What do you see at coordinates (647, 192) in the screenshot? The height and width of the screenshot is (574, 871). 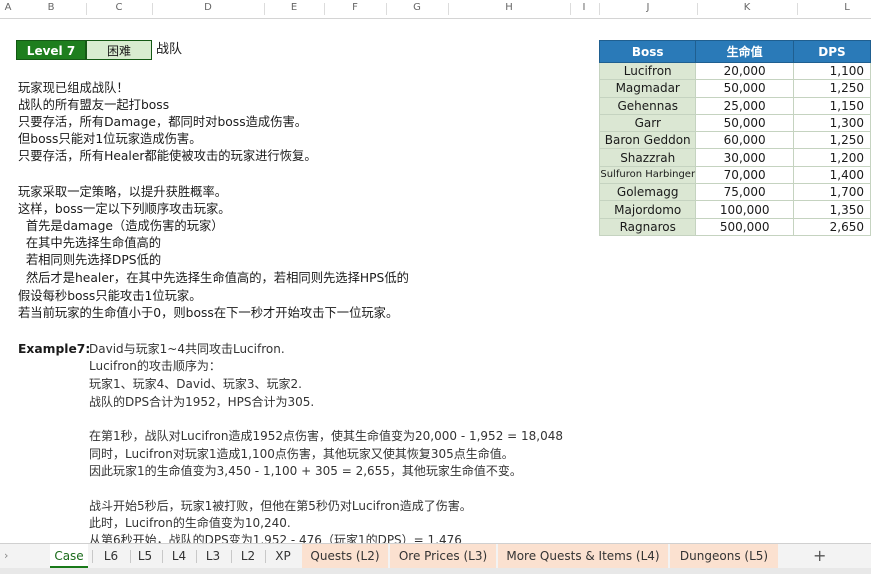 I see `boss-name-cell: Golemagg` at bounding box center [647, 192].